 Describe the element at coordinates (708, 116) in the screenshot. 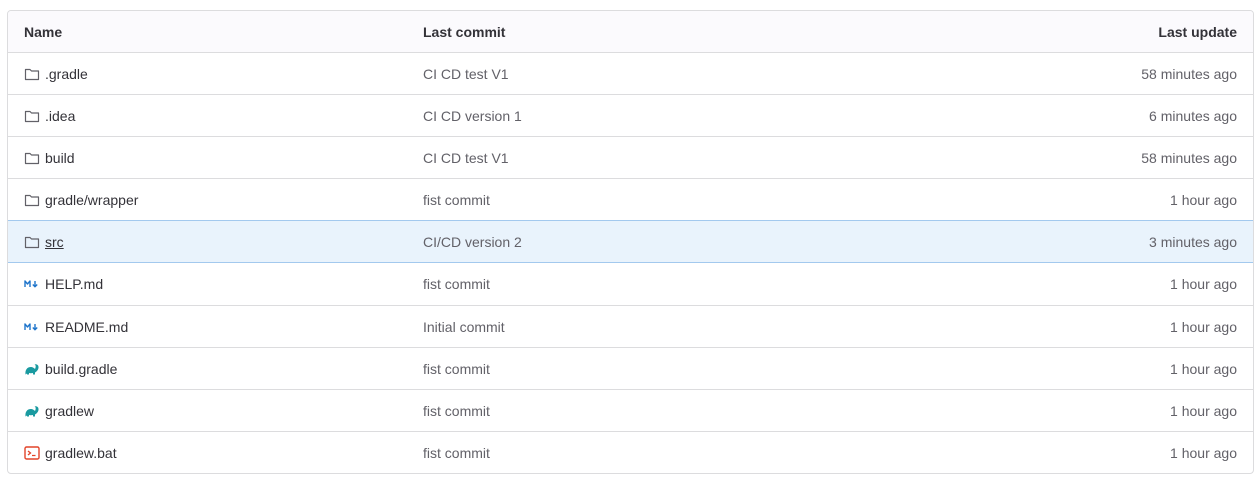

I see `commit-message-link: CI CD version 1` at that location.